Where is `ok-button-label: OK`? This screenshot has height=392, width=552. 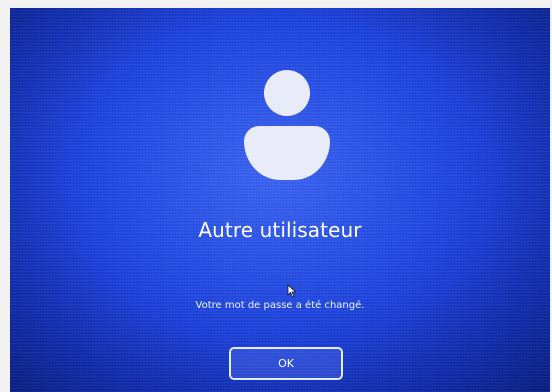
ok-button-label: OK is located at coordinates (286, 363).